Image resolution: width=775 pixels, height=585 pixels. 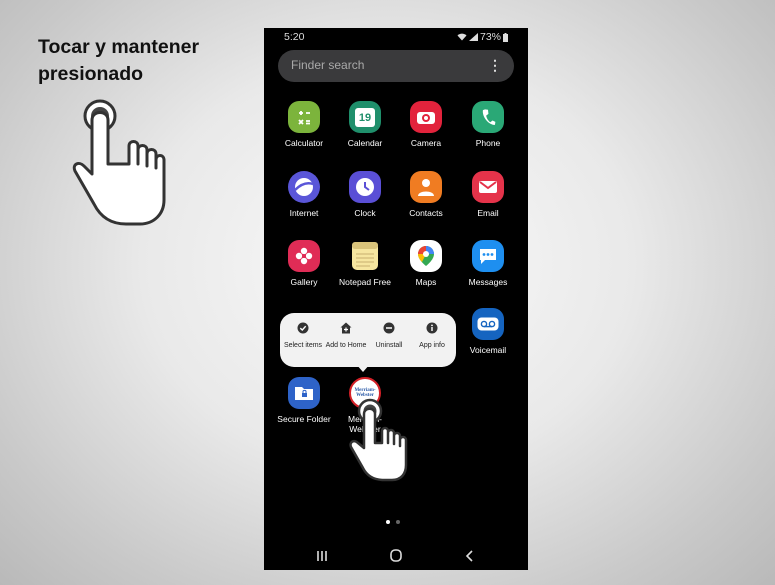 I want to click on secure-folder-icon, so click(x=304, y=393).